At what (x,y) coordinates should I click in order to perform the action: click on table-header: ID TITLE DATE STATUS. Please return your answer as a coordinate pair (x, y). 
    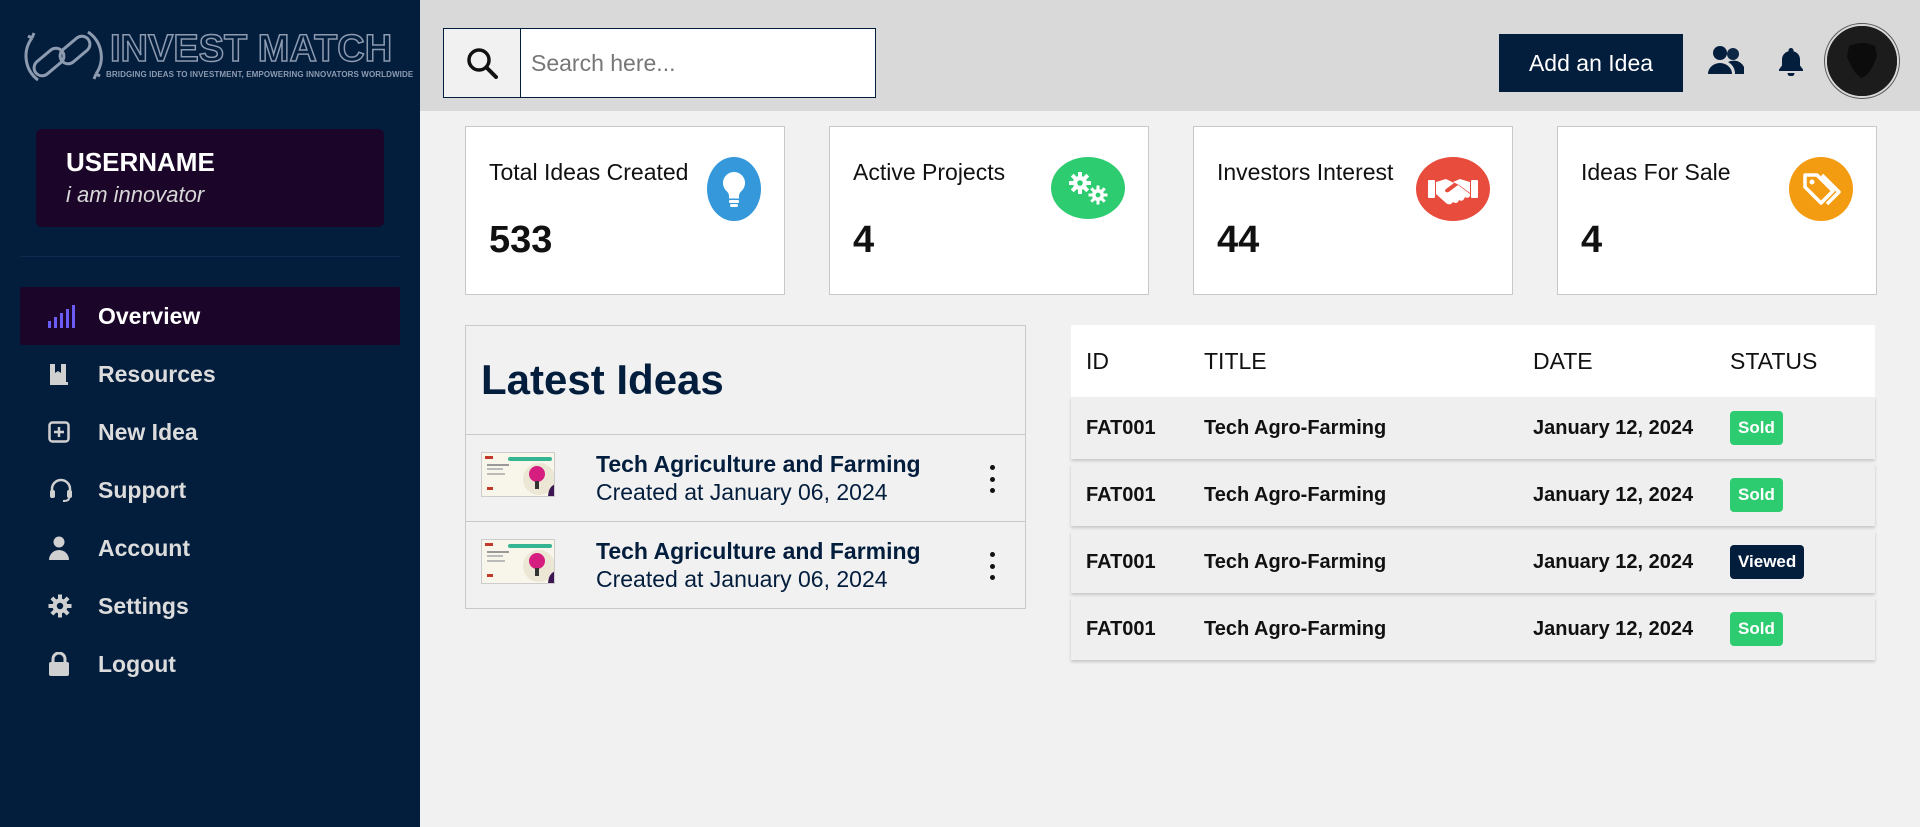
    Looking at the image, I should click on (1473, 361).